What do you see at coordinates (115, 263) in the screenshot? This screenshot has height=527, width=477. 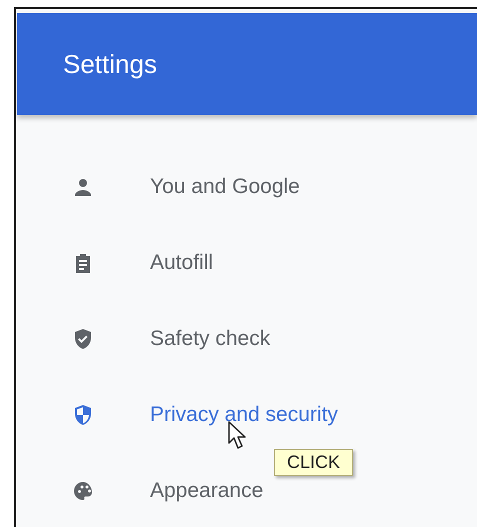 I see `menu-item: Autofill` at bounding box center [115, 263].